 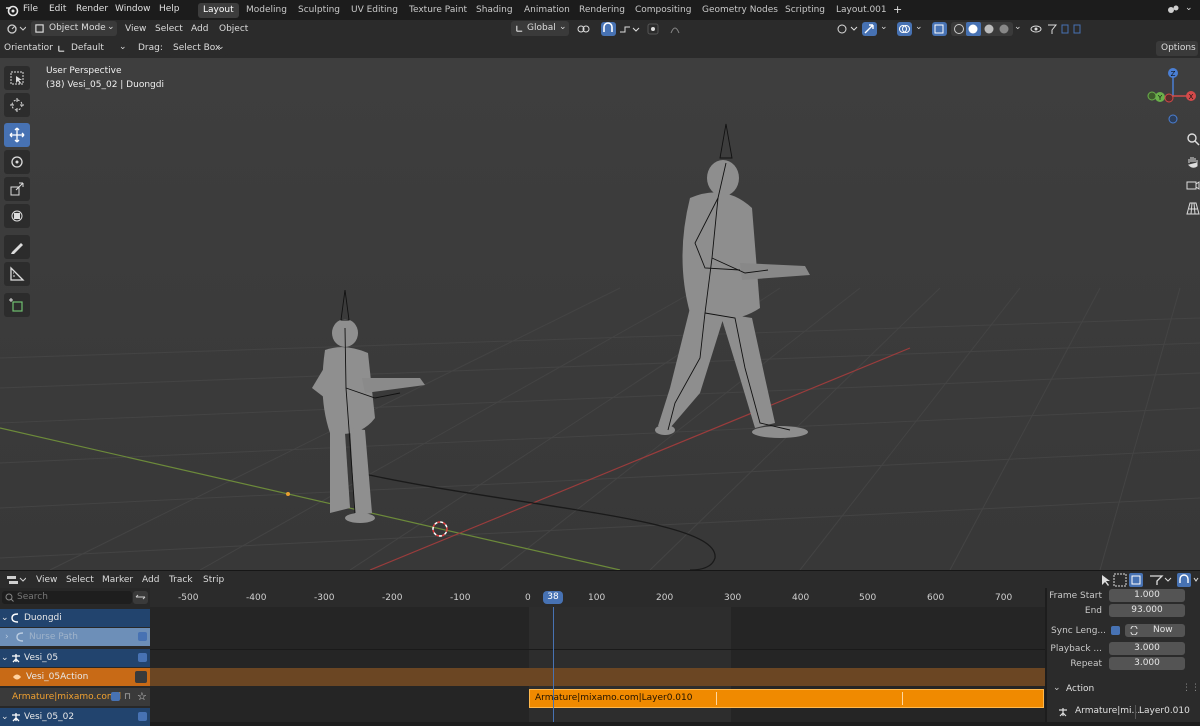 I want to click on rotate-tool, so click(x=17, y=162).